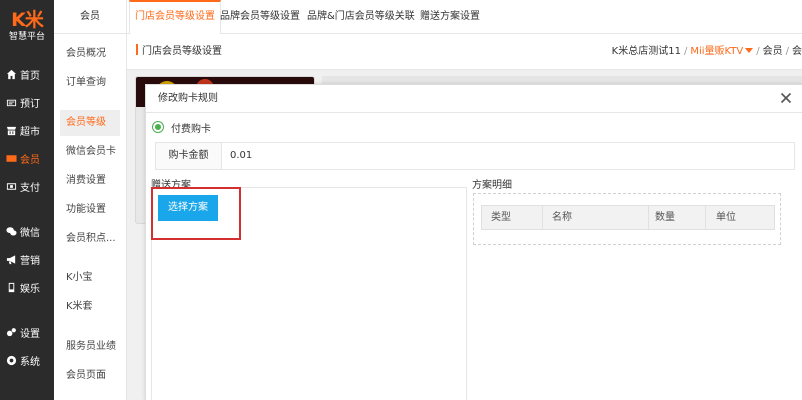  What do you see at coordinates (11, 158) in the screenshot?
I see `member-card-icon` at bounding box center [11, 158].